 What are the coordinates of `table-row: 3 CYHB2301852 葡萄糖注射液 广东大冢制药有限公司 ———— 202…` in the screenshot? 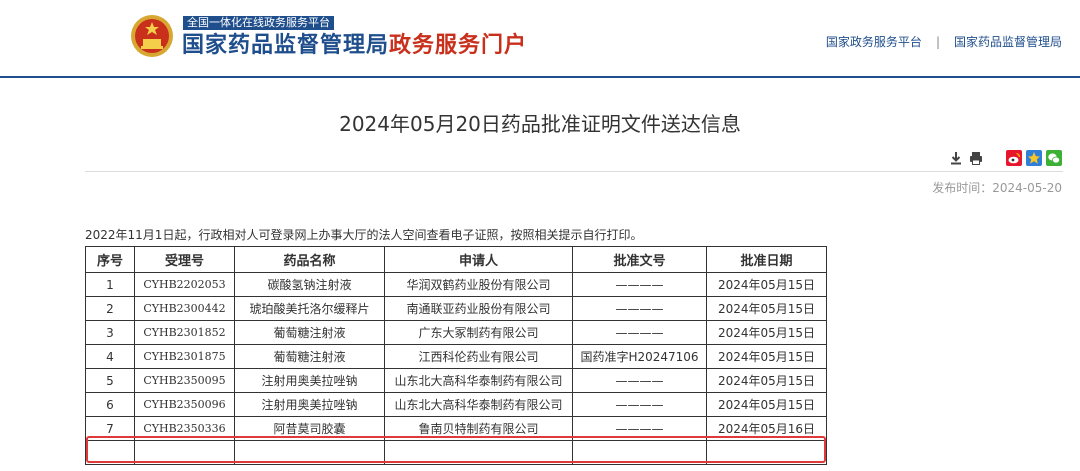 It's located at (456, 332).